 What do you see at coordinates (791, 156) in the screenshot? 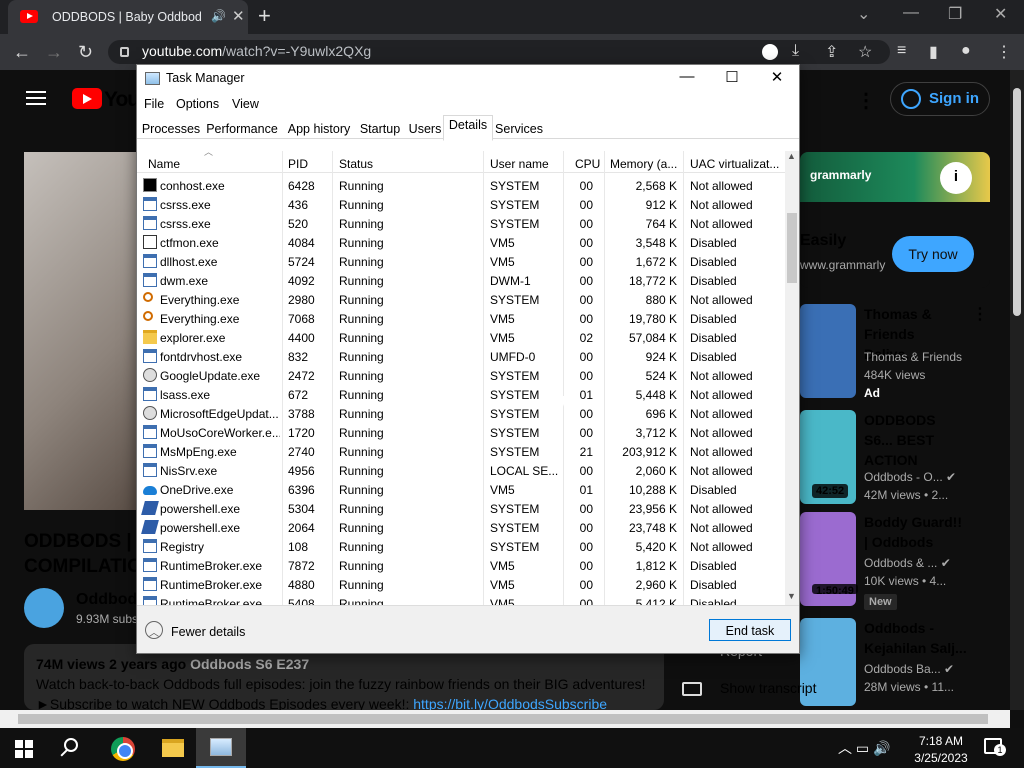
I see `scroll-up-icon: ▲` at bounding box center [791, 156].